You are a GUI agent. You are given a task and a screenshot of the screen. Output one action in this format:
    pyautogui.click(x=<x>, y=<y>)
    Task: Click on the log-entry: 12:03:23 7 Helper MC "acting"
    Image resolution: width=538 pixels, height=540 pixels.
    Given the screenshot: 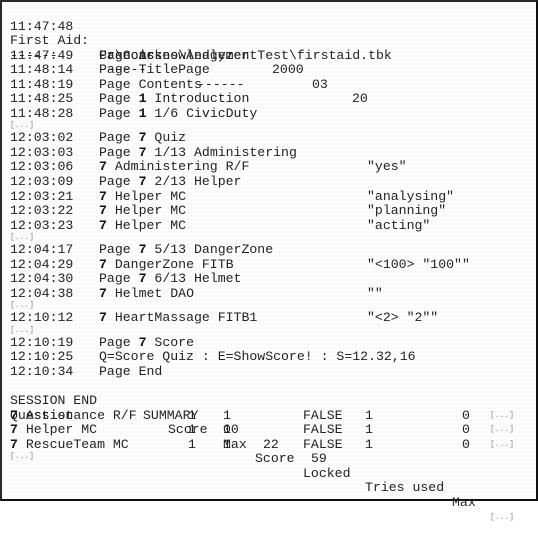 What is the action you would take?
    pyautogui.click(x=273, y=225)
    